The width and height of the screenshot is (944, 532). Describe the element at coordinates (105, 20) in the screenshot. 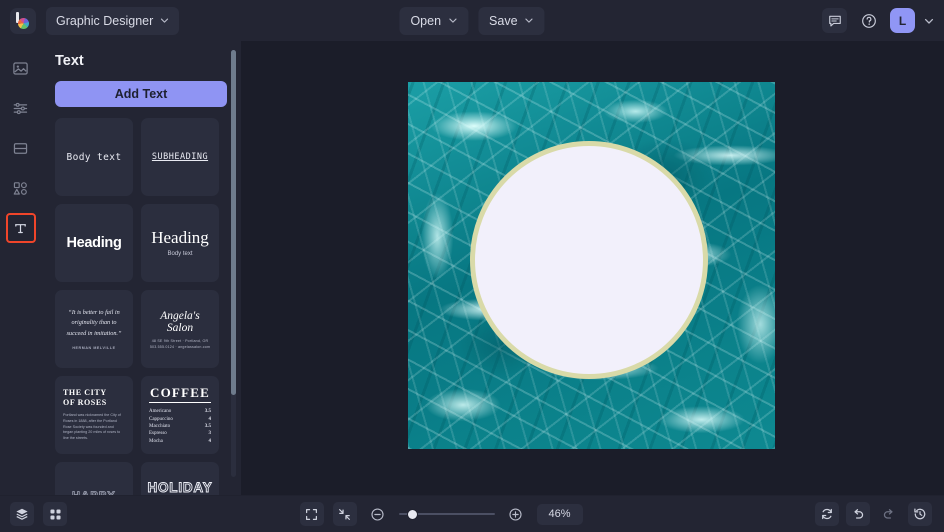

I see `document-name-label: Graphic Designer` at that location.